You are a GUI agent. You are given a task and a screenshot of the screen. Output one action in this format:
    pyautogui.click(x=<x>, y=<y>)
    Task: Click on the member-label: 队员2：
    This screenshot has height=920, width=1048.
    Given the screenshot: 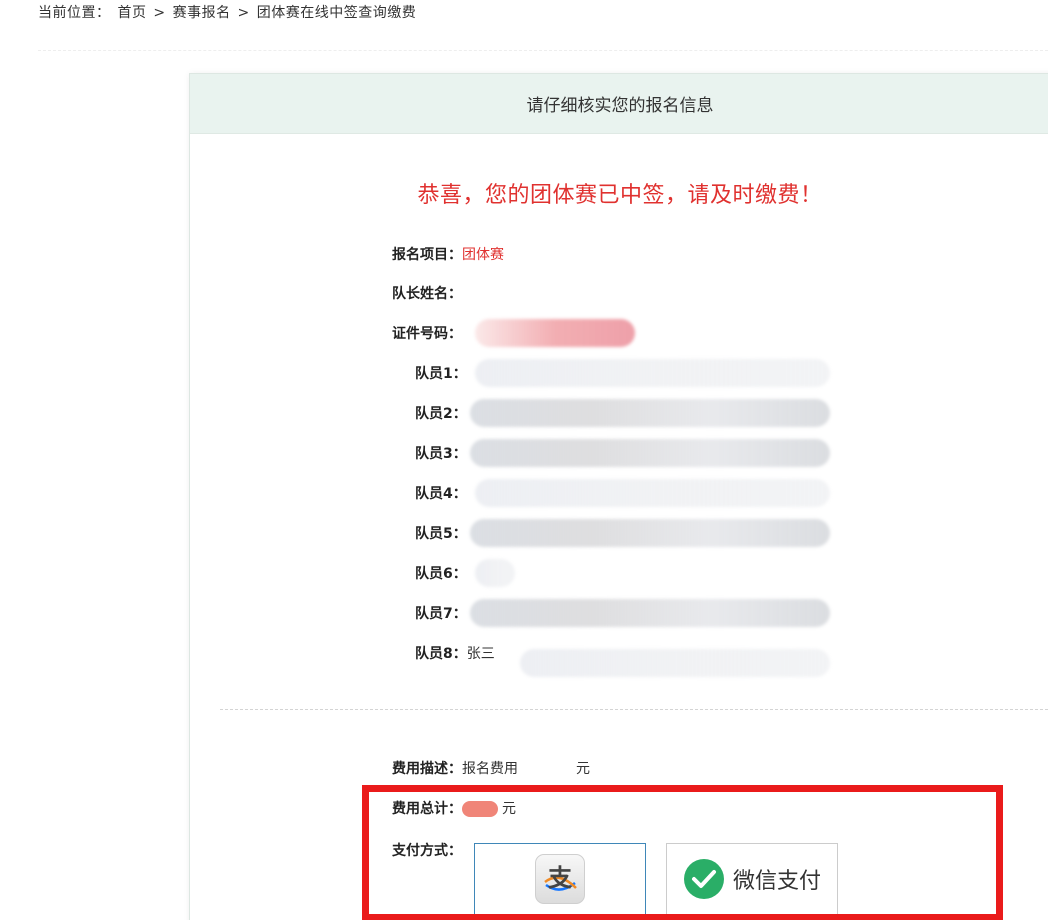 What is the action you would take?
    pyautogui.click(x=441, y=414)
    